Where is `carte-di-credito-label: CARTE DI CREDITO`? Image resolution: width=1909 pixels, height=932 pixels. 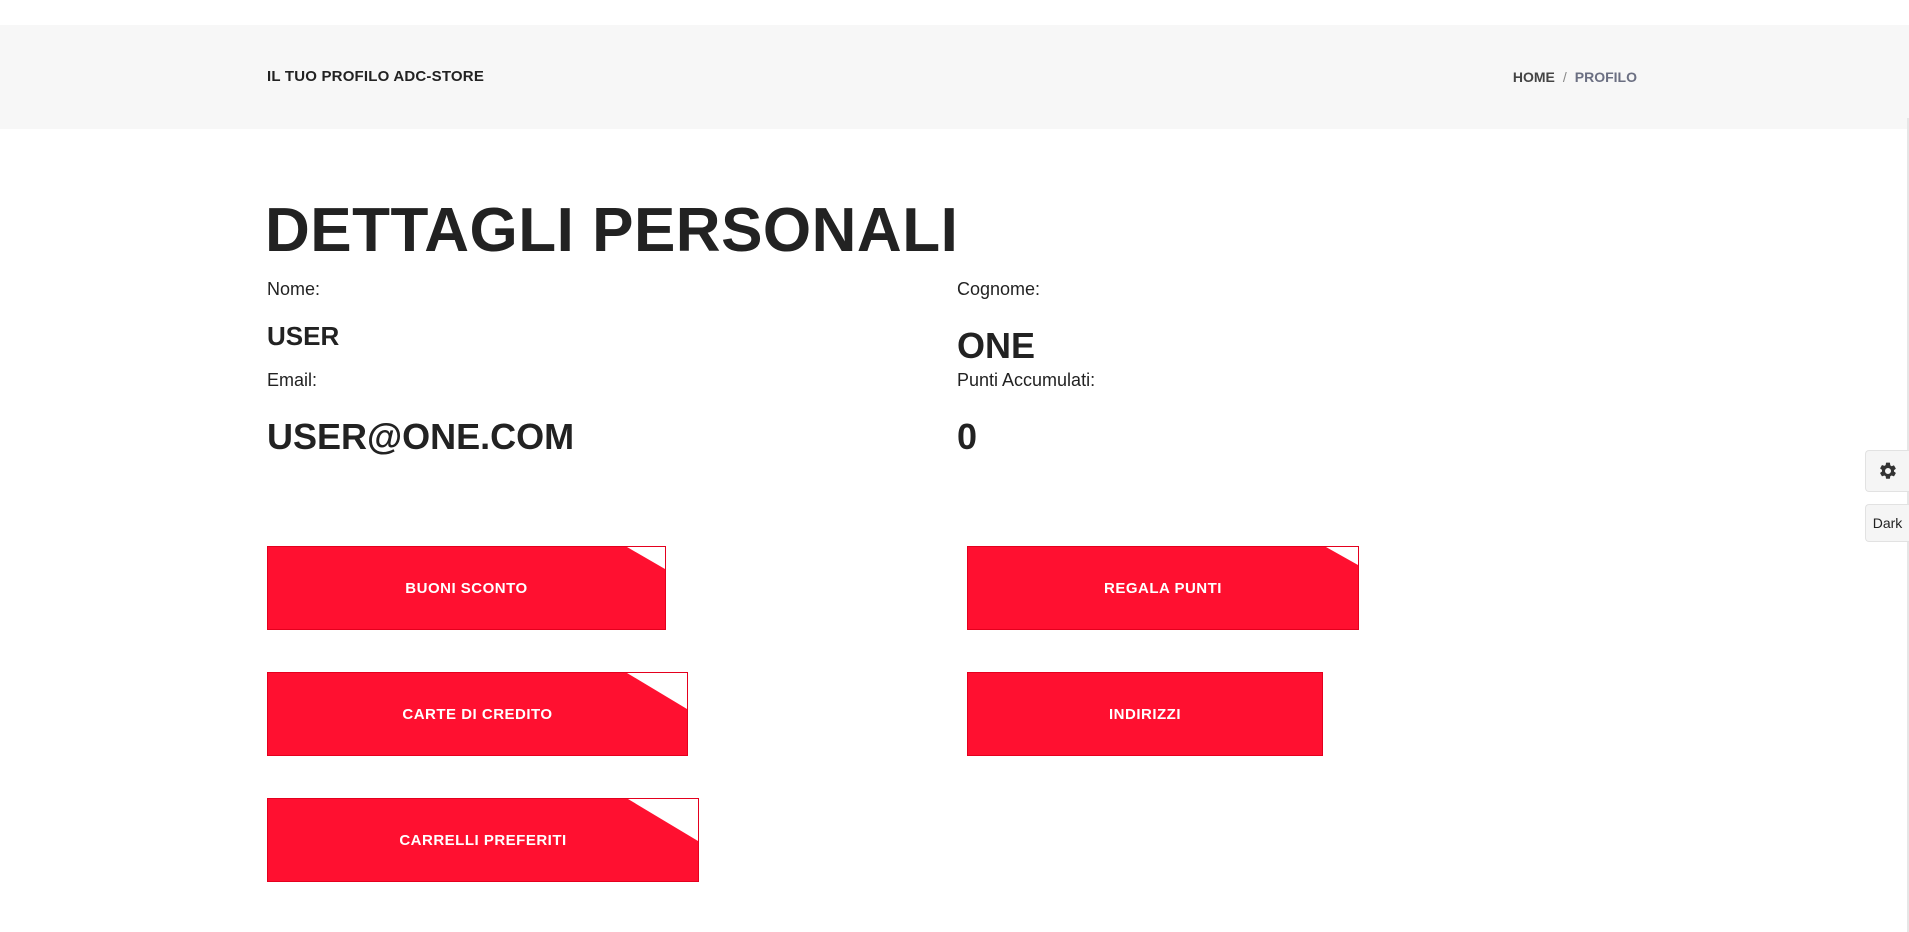
carte-di-credito-label: CARTE DI CREDITO is located at coordinates (477, 714).